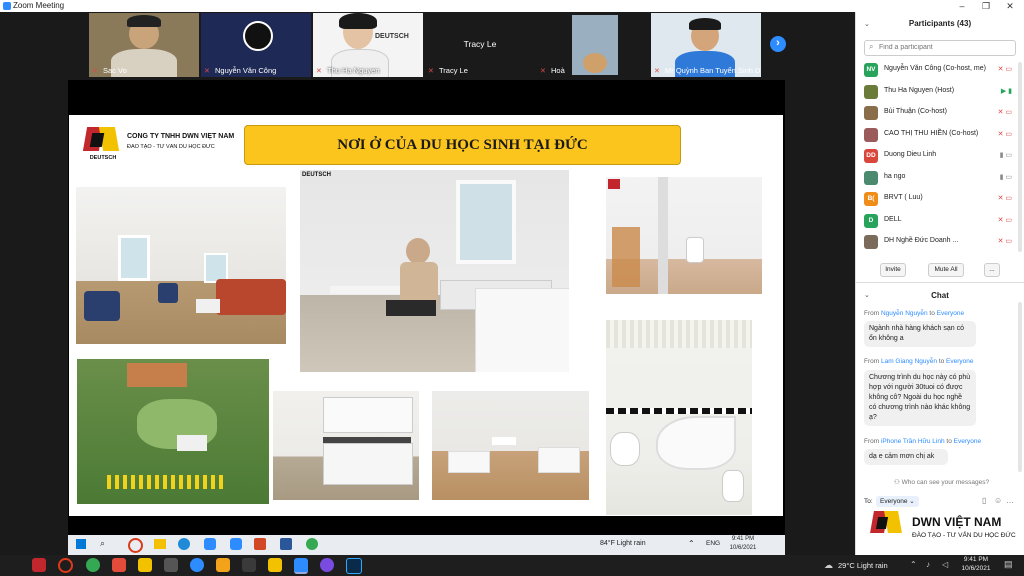 Image resolution: width=1024 pixels, height=576 pixels. I want to click on video-tile: Tracy Le ✕ Tracy Le, so click(480, 45).